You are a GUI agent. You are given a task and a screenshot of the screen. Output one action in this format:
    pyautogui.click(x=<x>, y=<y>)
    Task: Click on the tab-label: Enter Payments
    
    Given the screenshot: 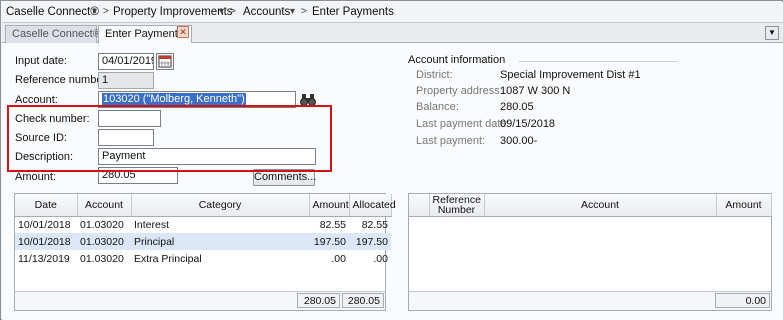 What is the action you would take?
    pyautogui.click(x=144, y=34)
    